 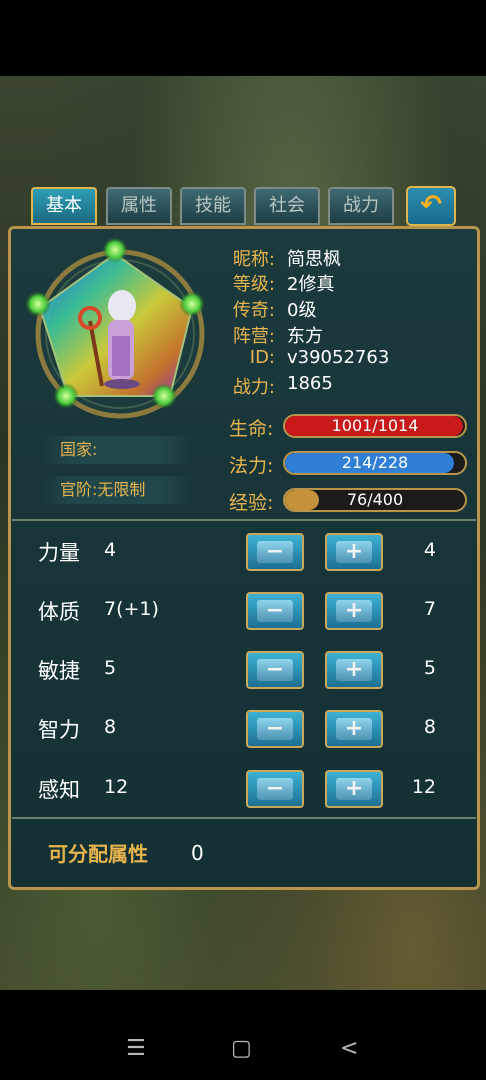 I want to click on exp-bar-text: 76/400, so click(x=375, y=499).